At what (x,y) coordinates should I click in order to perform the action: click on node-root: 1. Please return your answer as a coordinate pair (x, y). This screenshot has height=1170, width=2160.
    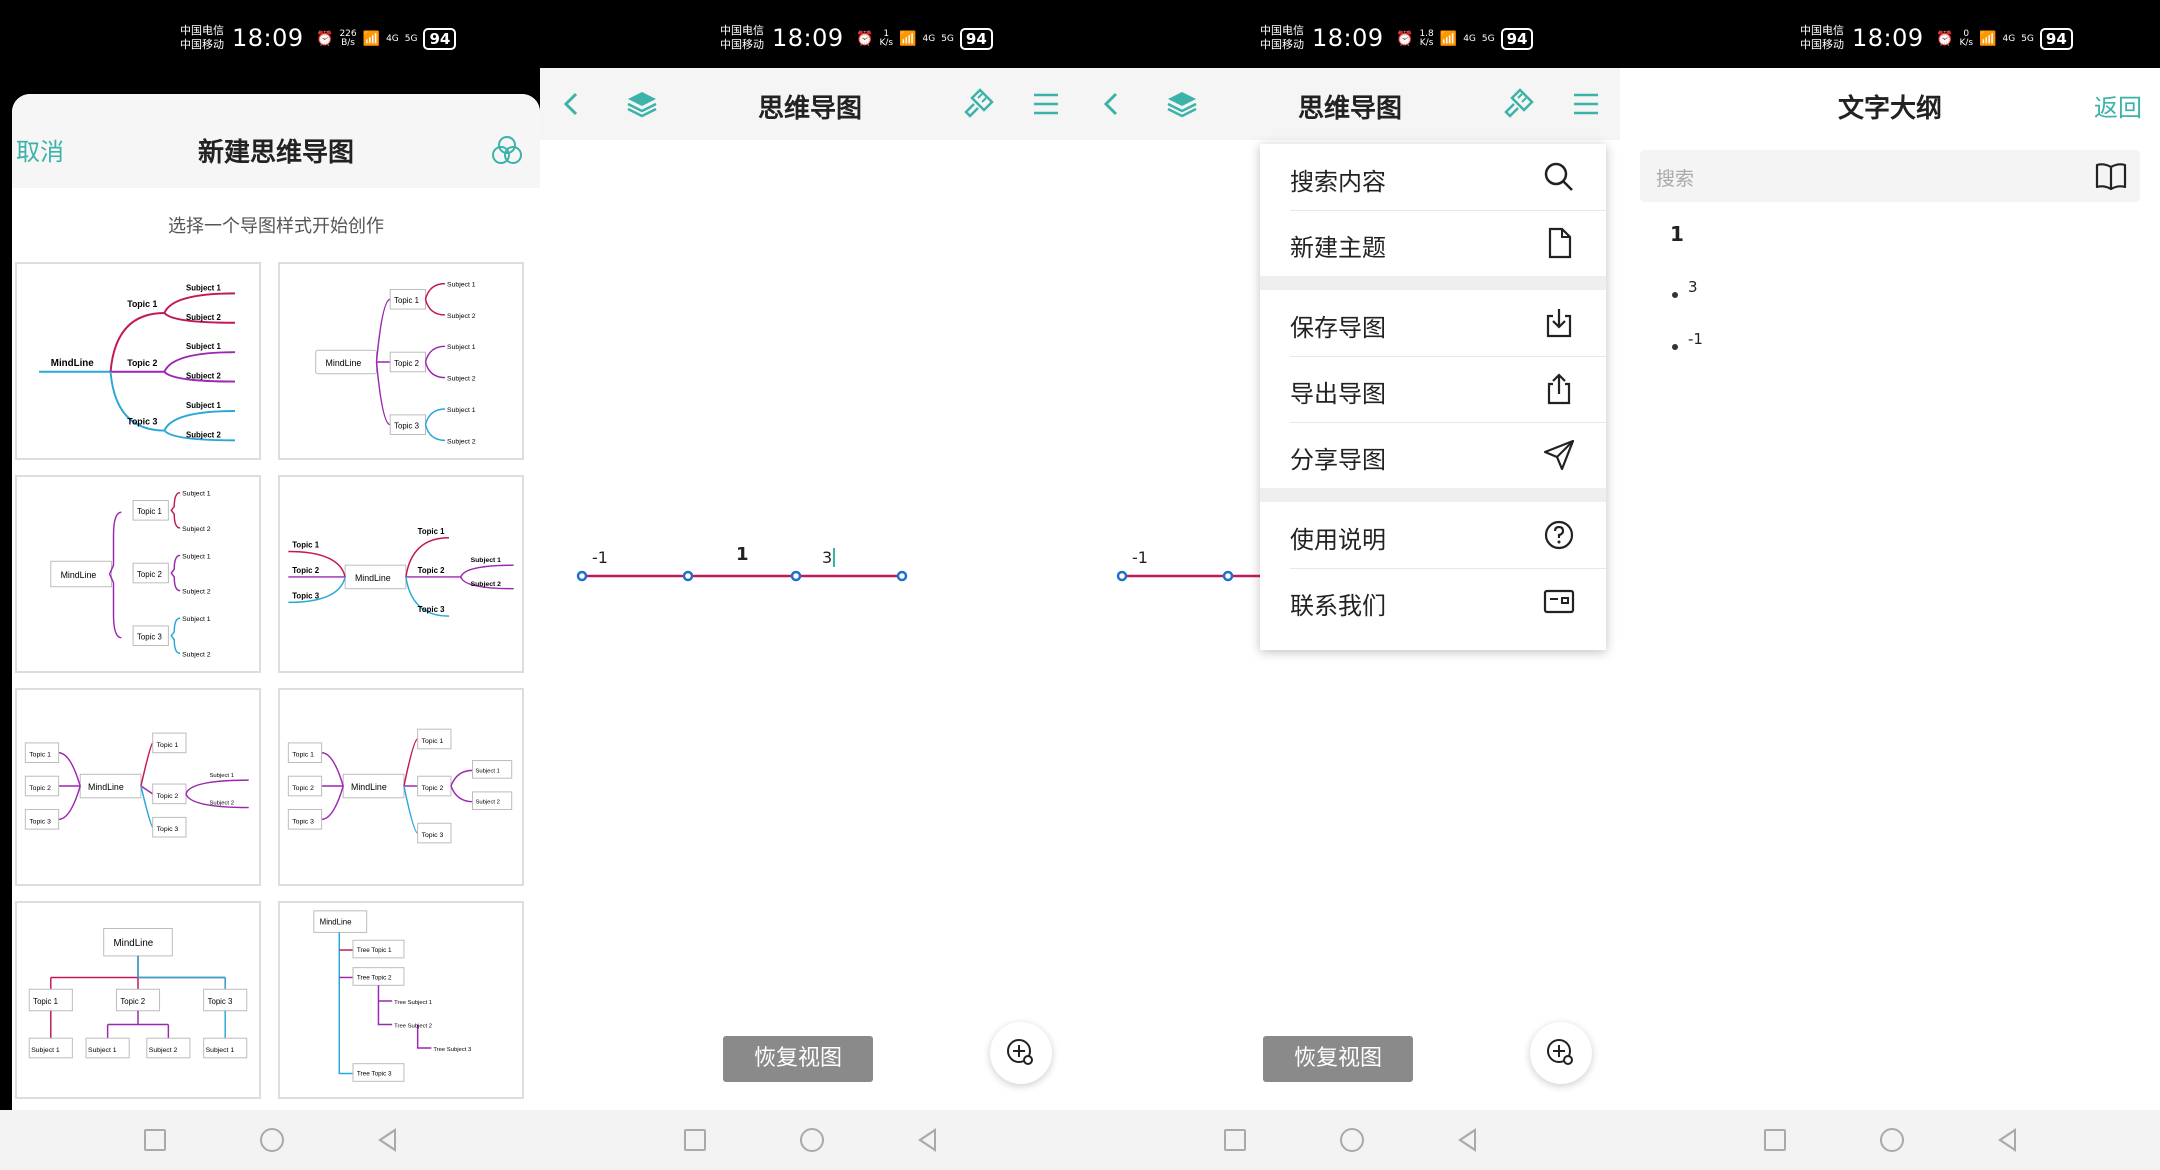
    Looking at the image, I should click on (742, 554).